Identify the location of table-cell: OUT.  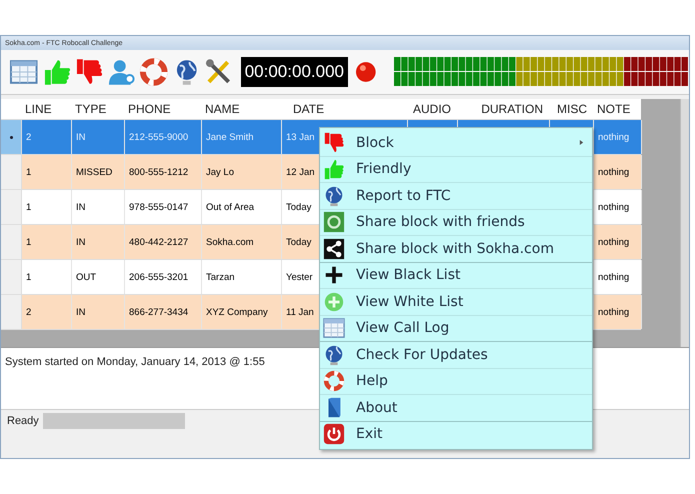
(98, 277).